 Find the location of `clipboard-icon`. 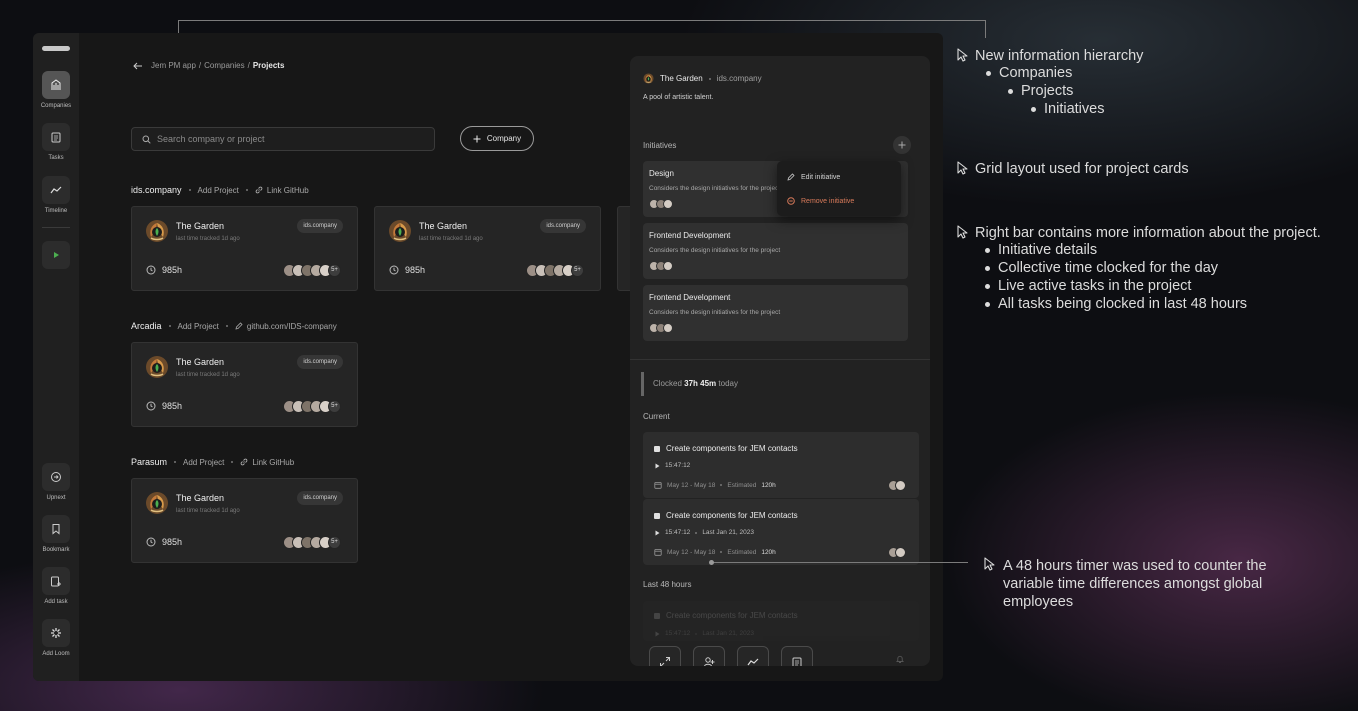

clipboard-icon is located at coordinates (56, 137).